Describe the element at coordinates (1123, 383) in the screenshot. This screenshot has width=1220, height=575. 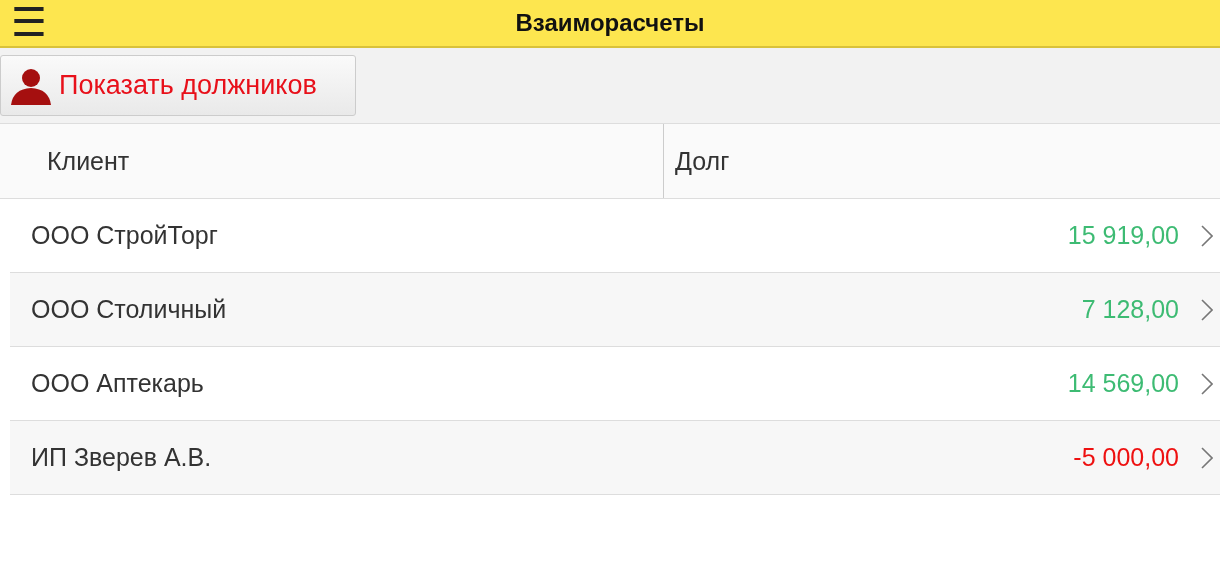
I see `debt-amount: 14 569,00` at that location.